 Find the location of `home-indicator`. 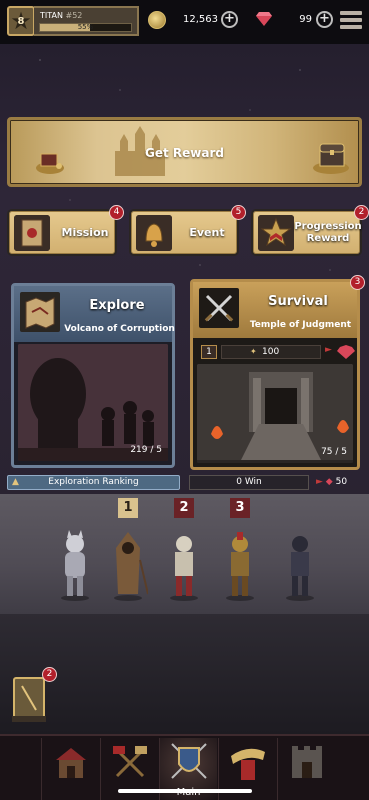

home-indicator is located at coordinates (185, 791).